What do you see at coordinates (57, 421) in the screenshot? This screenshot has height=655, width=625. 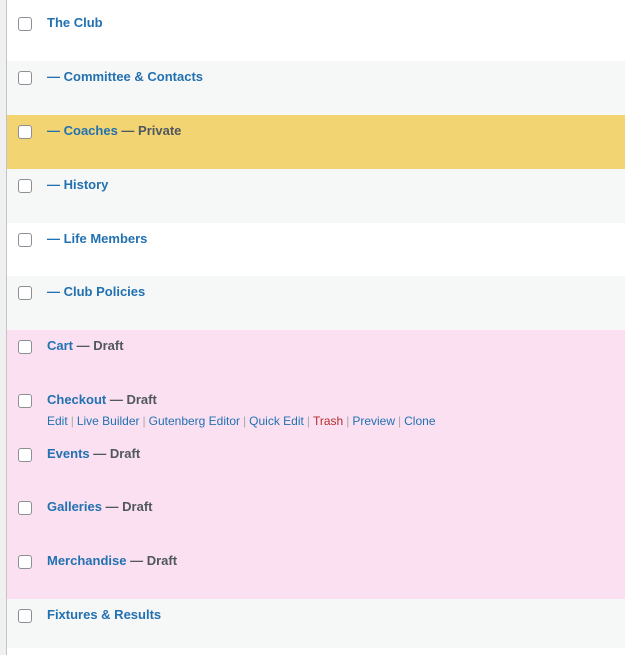 I see `edit-link: Edit` at bounding box center [57, 421].